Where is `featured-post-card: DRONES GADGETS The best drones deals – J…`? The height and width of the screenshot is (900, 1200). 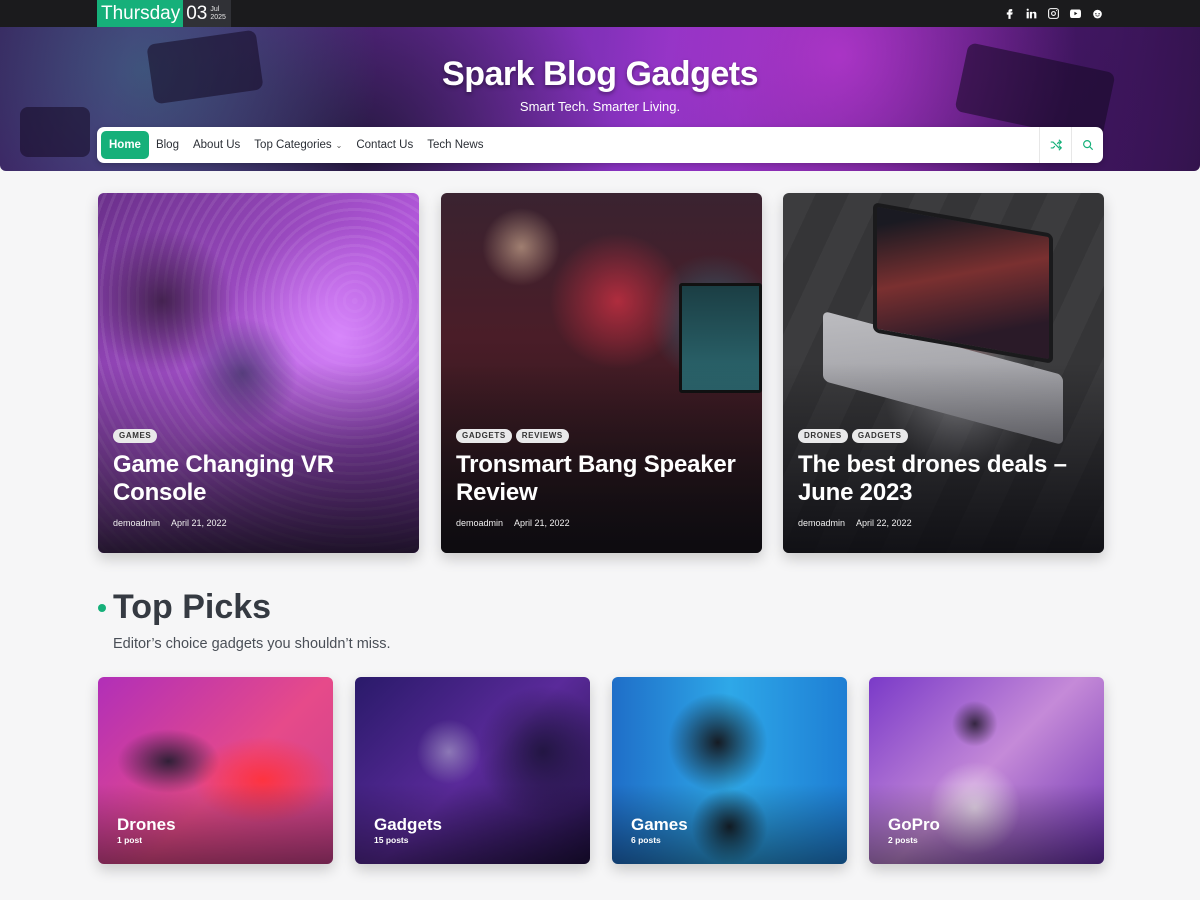
featured-post-card: DRONES GADGETS The best drones deals – J… is located at coordinates (943, 373).